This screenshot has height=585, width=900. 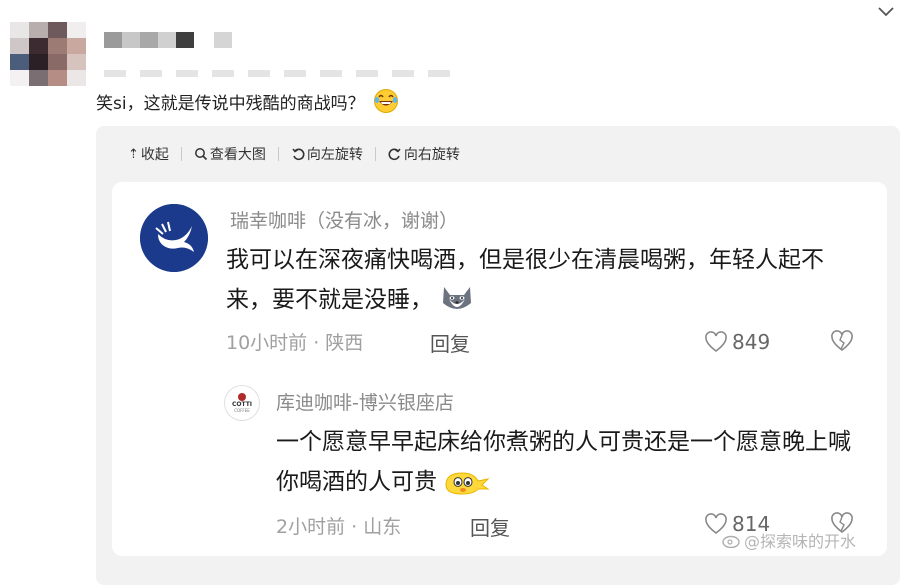 What do you see at coordinates (394, 154) in the screenshot?
I see `rotate-right-icon` at bounding box center [394, 154].